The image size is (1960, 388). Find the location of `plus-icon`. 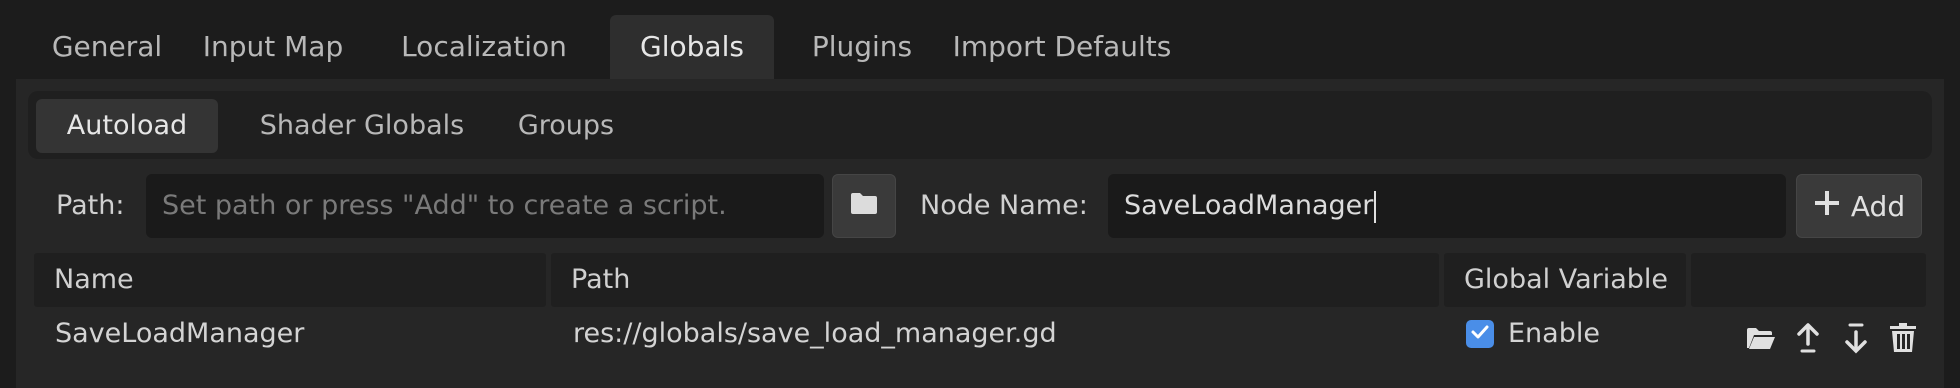

plus-icon is located at coordinates (1827, 206).